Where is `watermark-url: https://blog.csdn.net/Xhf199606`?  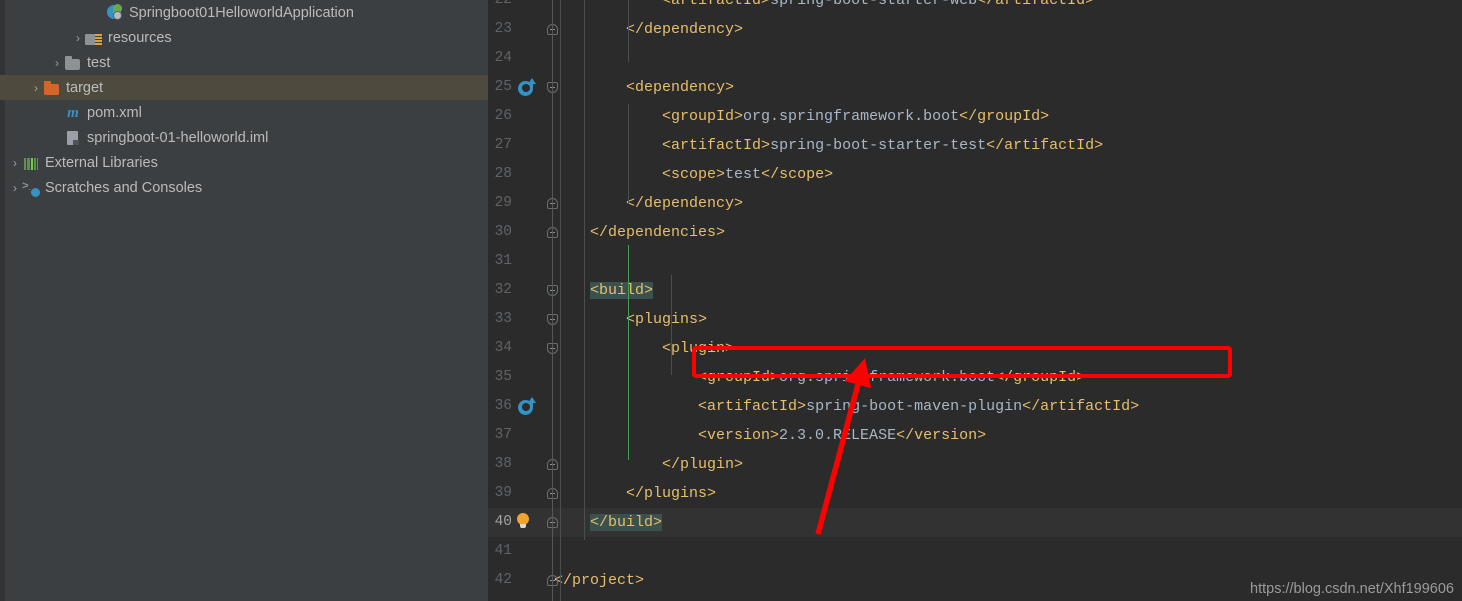 watermark-url: https://blog.csdn.net/Xhf199606 is located at coordinates (1352, 589).